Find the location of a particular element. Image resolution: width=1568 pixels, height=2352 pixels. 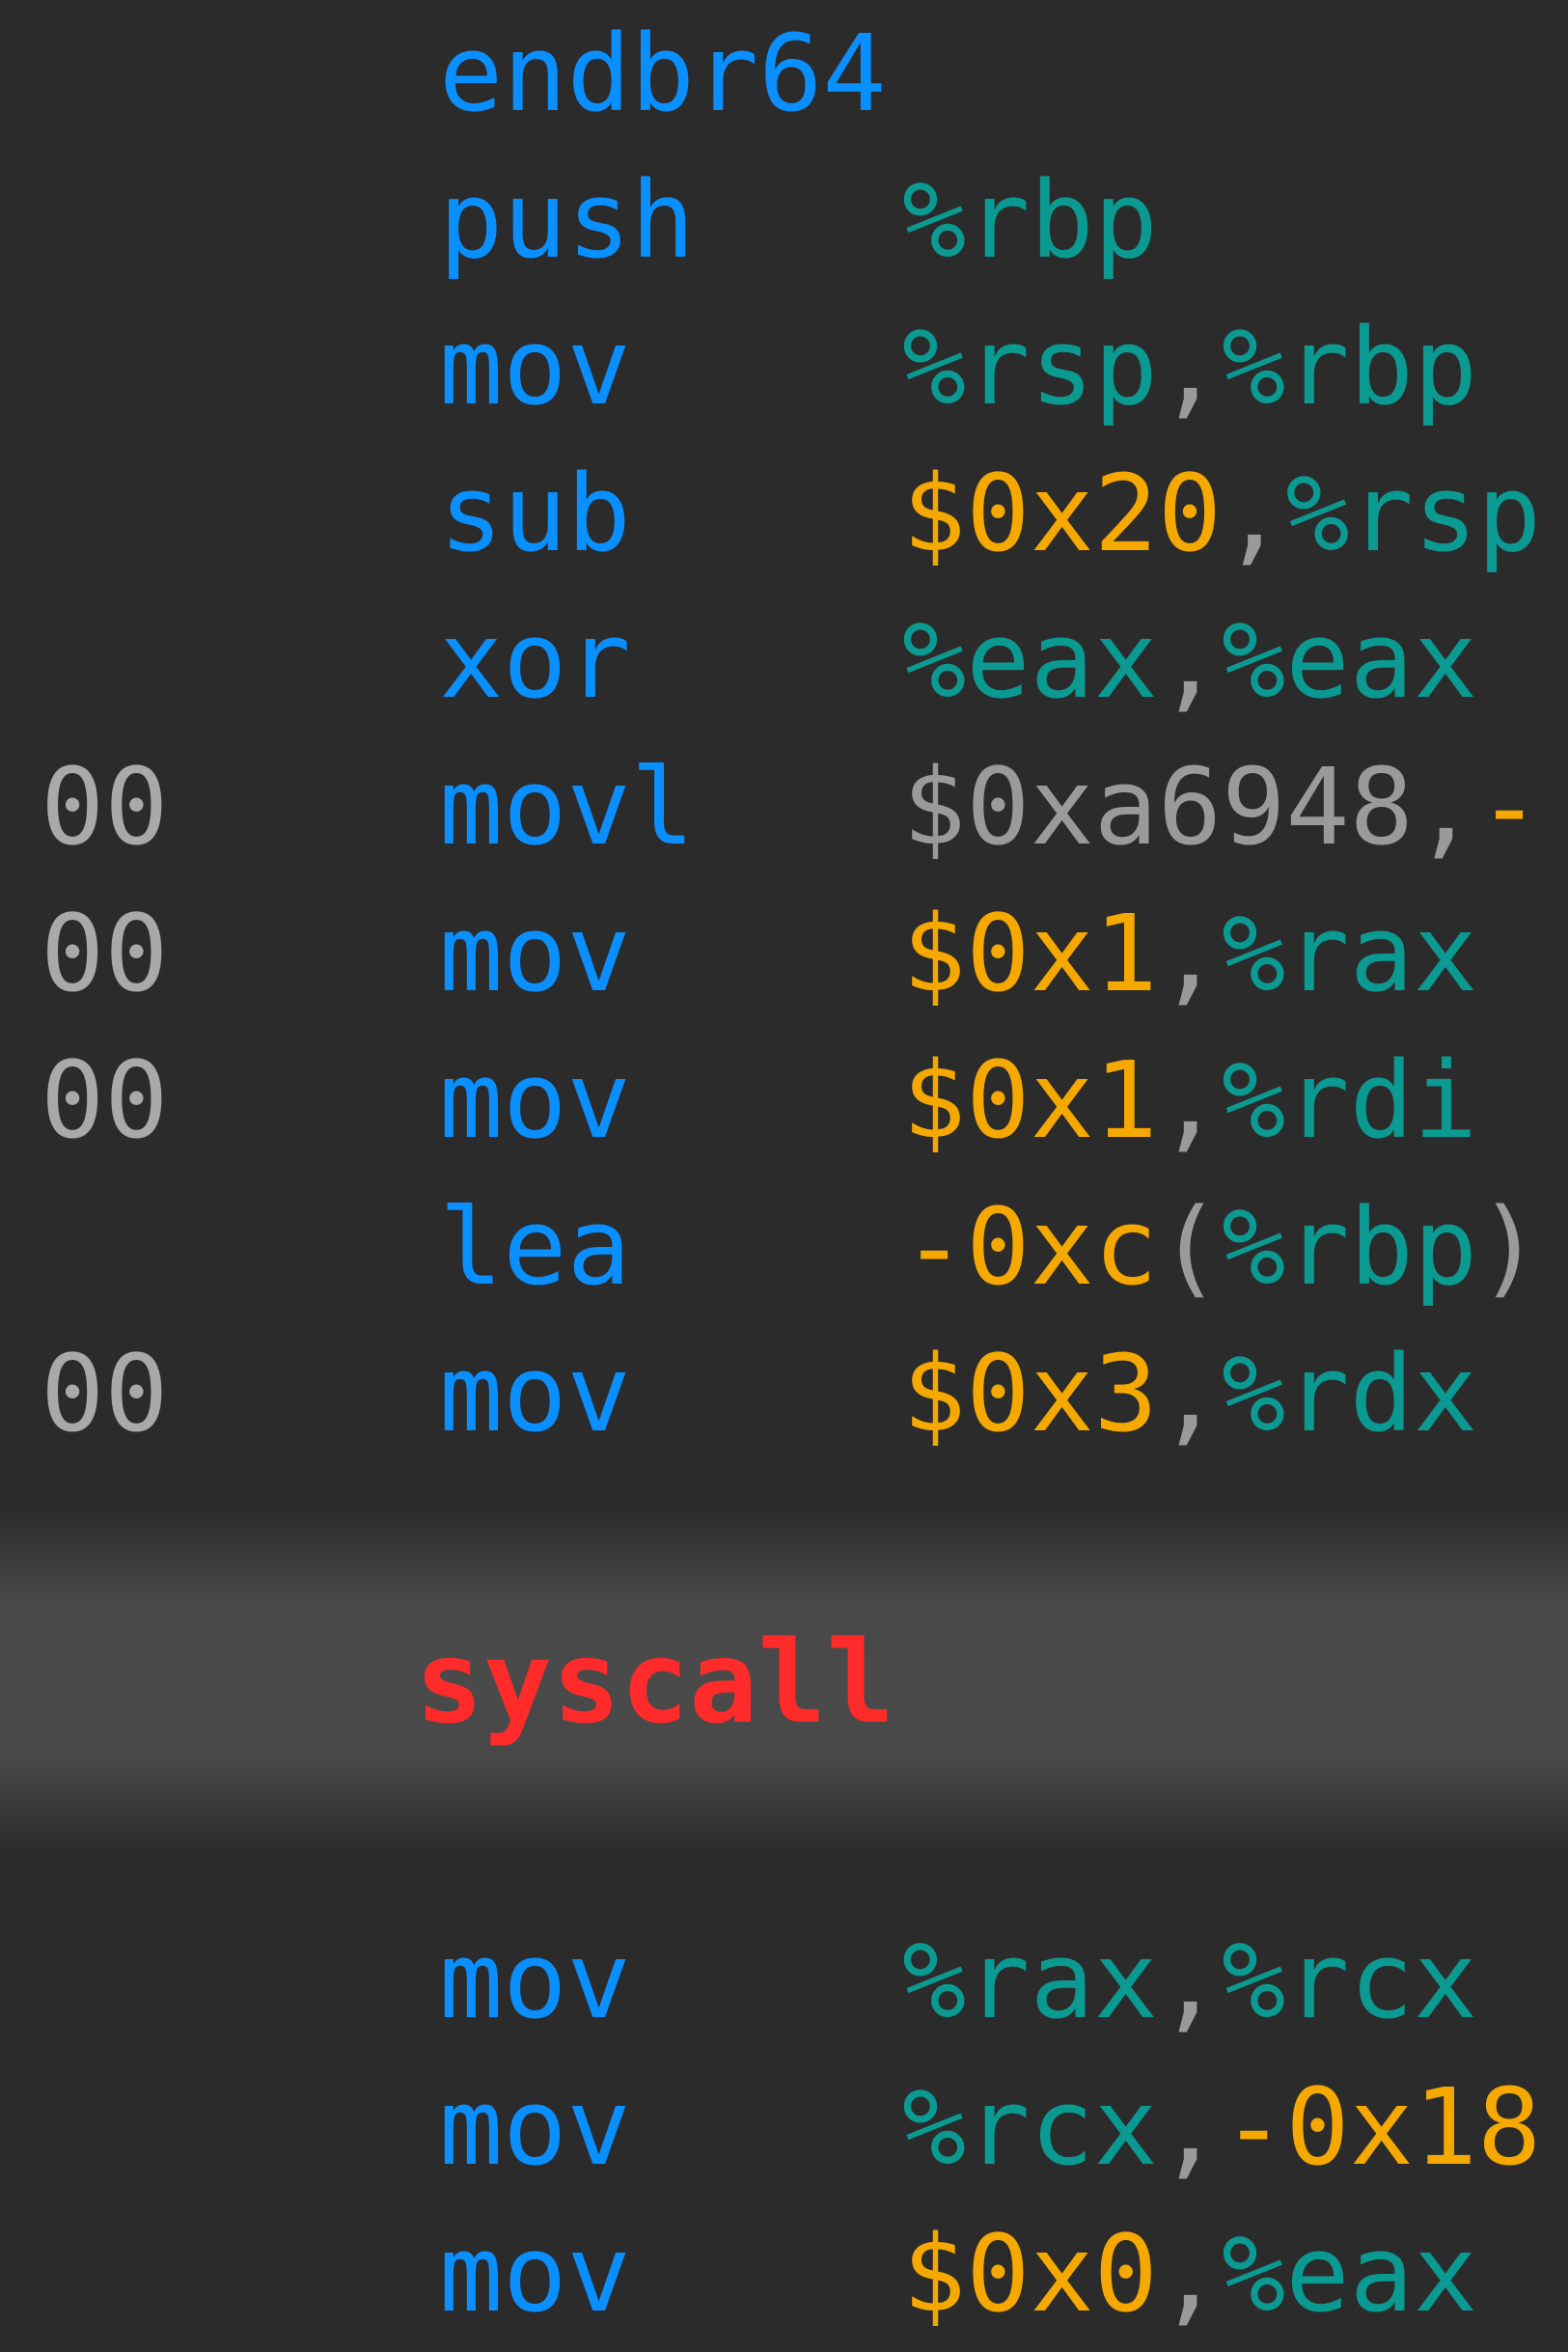

instruction-operands: %rsp,%rbp is located at coordinates (1189, 366).